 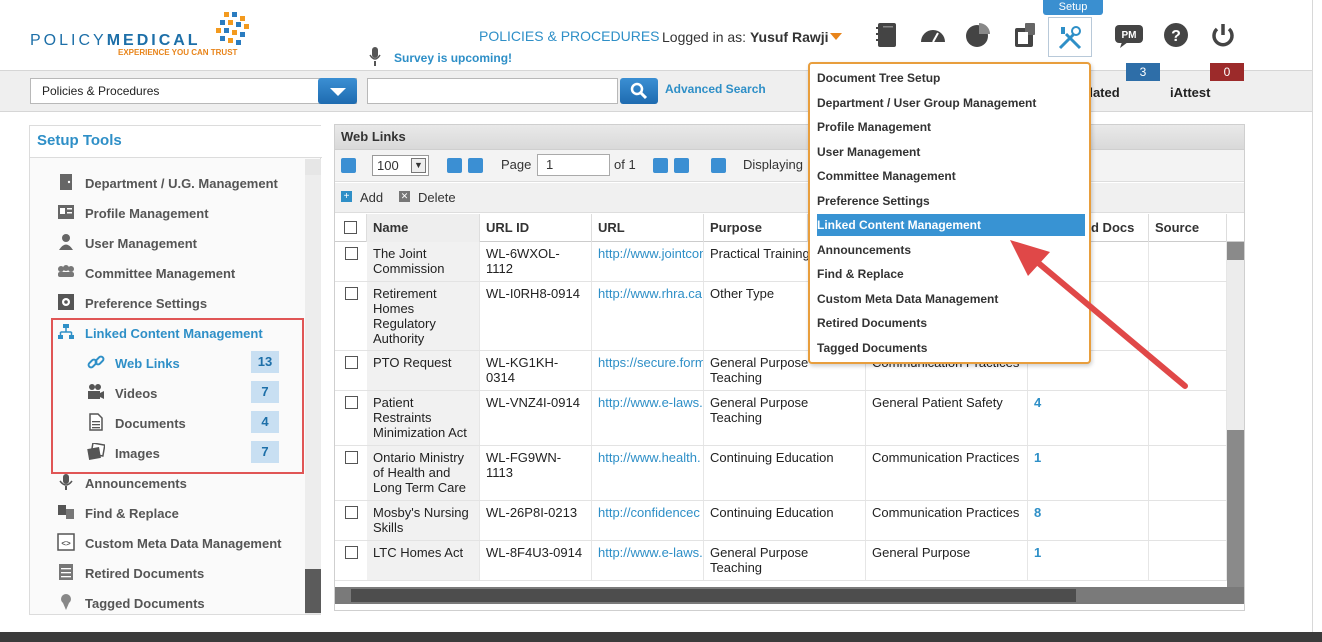 What do you see at coordinates (951, 176) in the screenshot?
I see `setup-menu-item: Committee Management` at bounding box center [951, 176].